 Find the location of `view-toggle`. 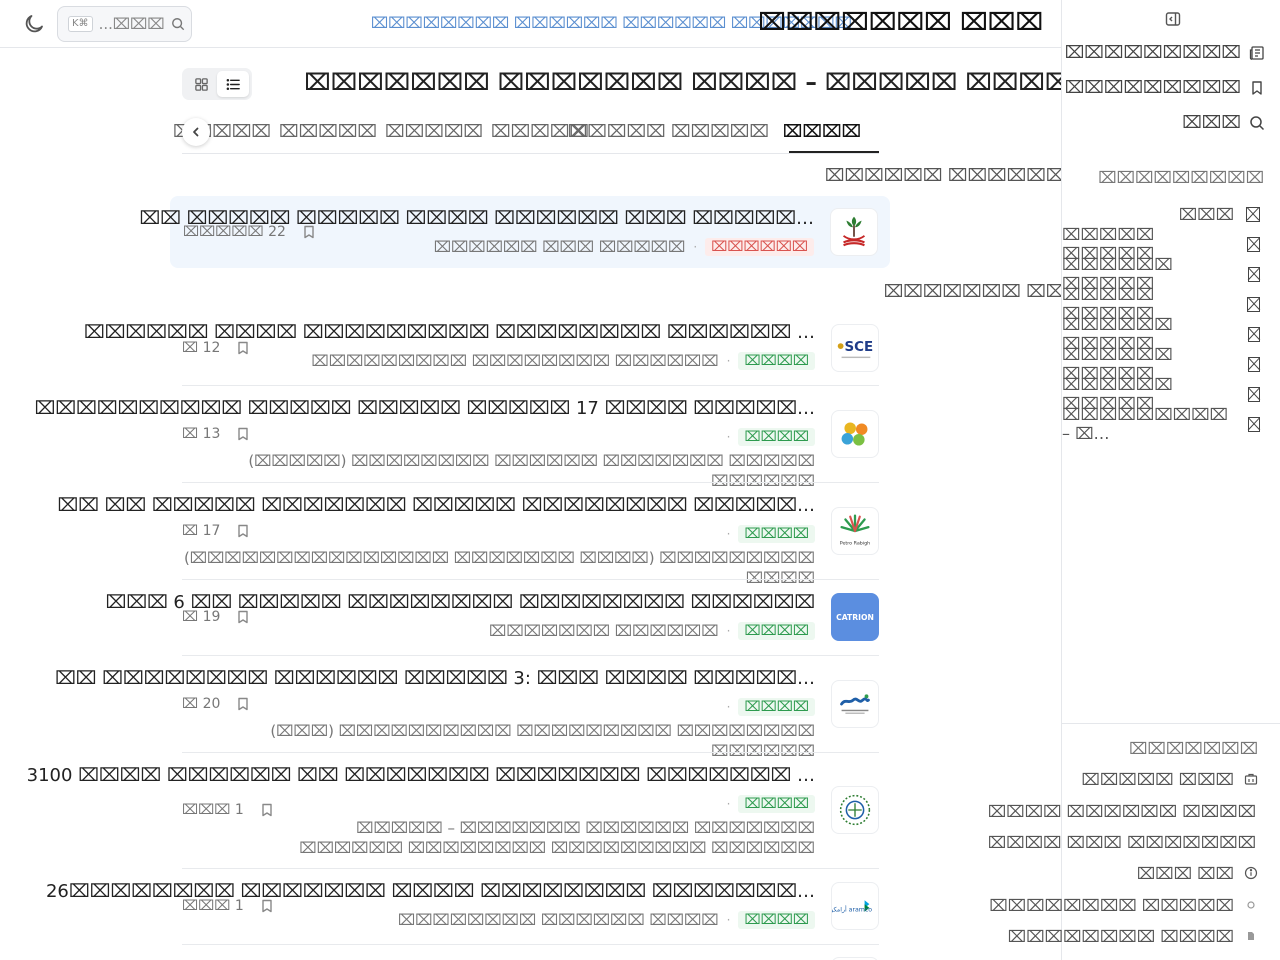

view-toggle is located at coordinates (217, 84).